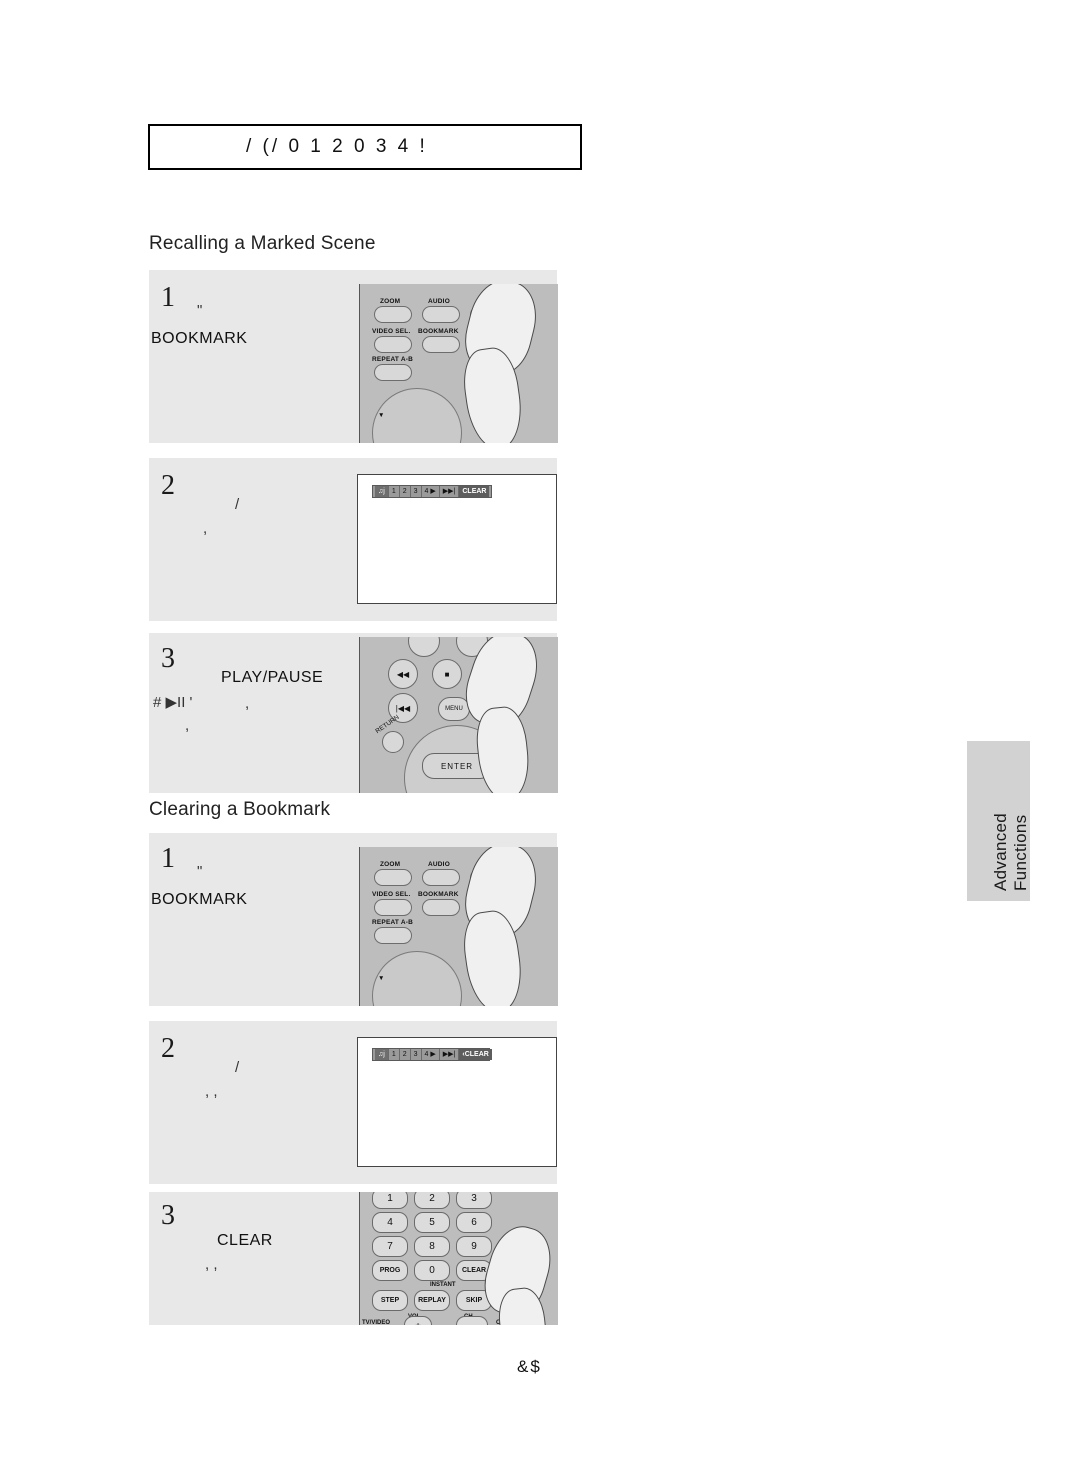  Describe the element at coordinates (458, 715) in the screenshot. I see `play-pause-remote-image: ◀◀ ■ ▶II |◀◀ MENU INFO RETURN ENTER` at that location.